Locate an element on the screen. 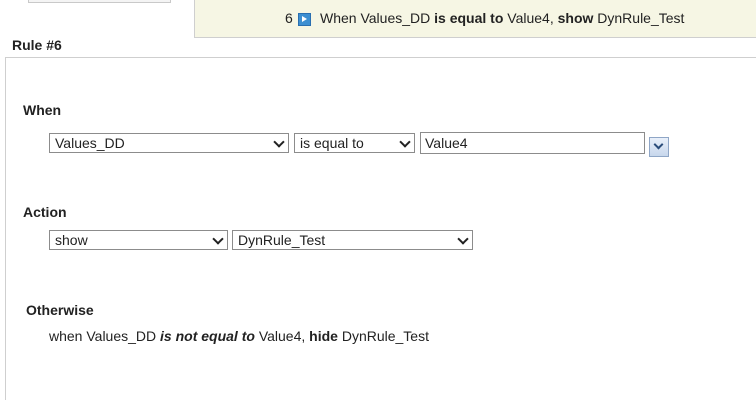 The image size is (756, 400). summary-action: show is located at coordinates (575, 18).